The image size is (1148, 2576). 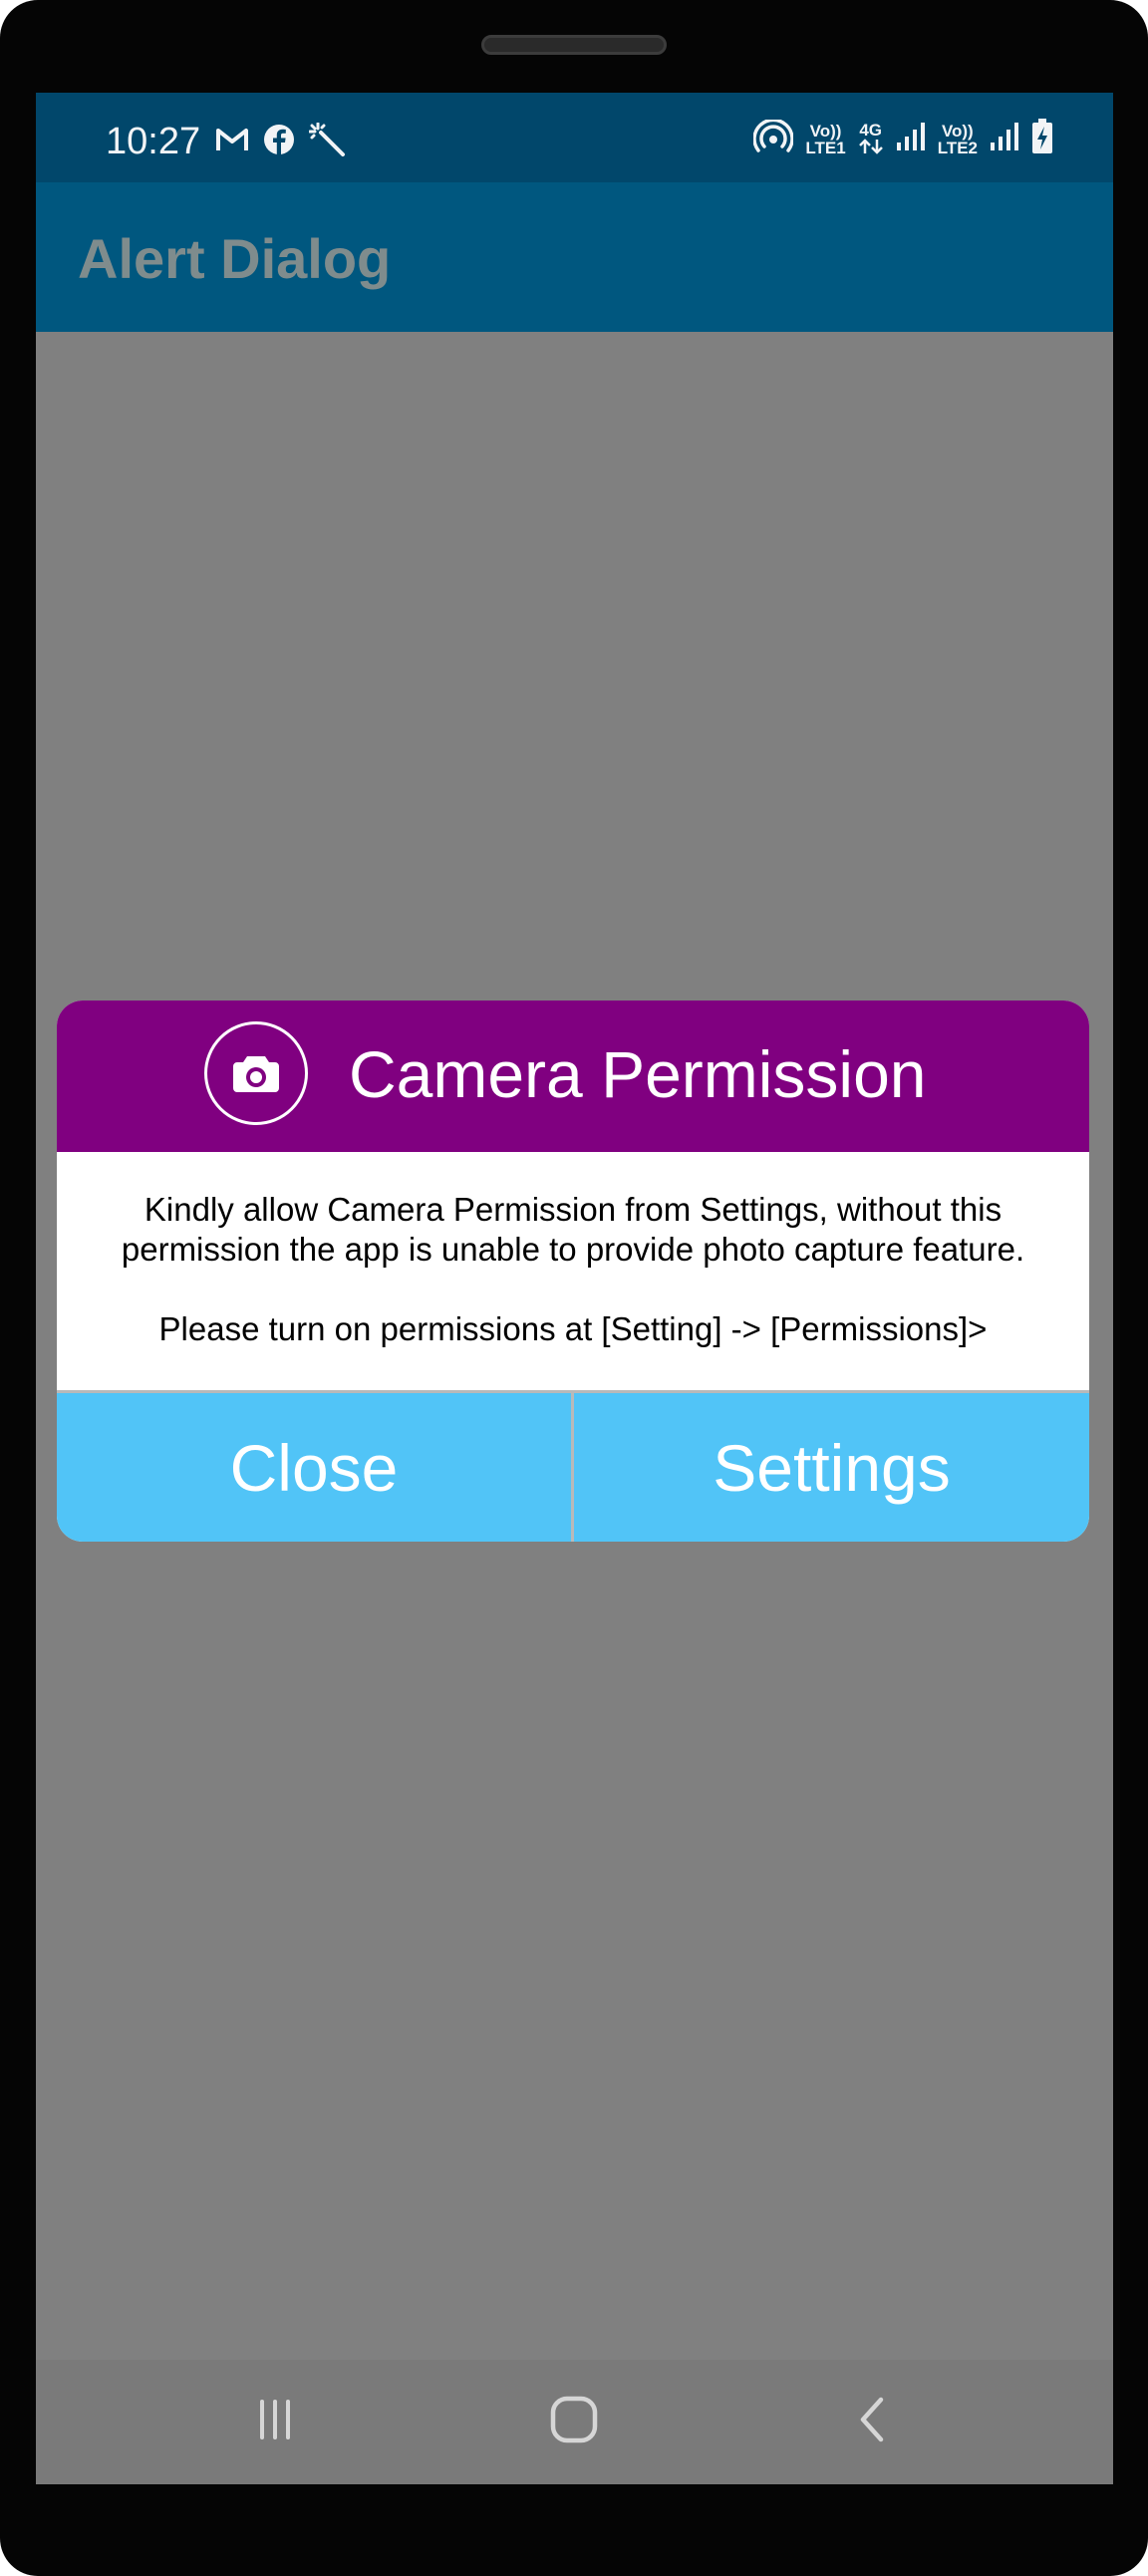 I want to click on dialog-header: Camera Permission, so click(x=573, y=1076).